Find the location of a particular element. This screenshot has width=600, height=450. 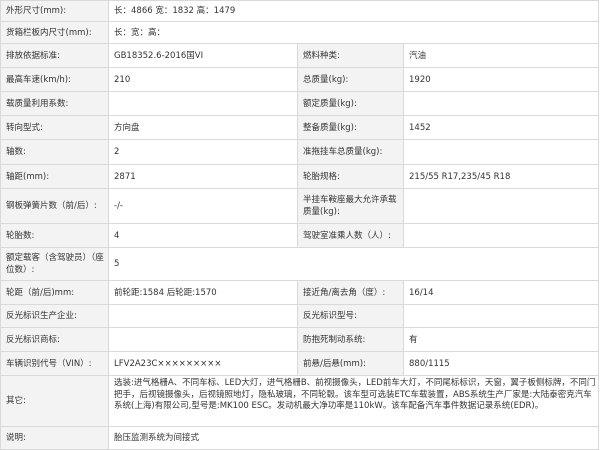

other-label: 其它: is located at coordinates (55, 401).